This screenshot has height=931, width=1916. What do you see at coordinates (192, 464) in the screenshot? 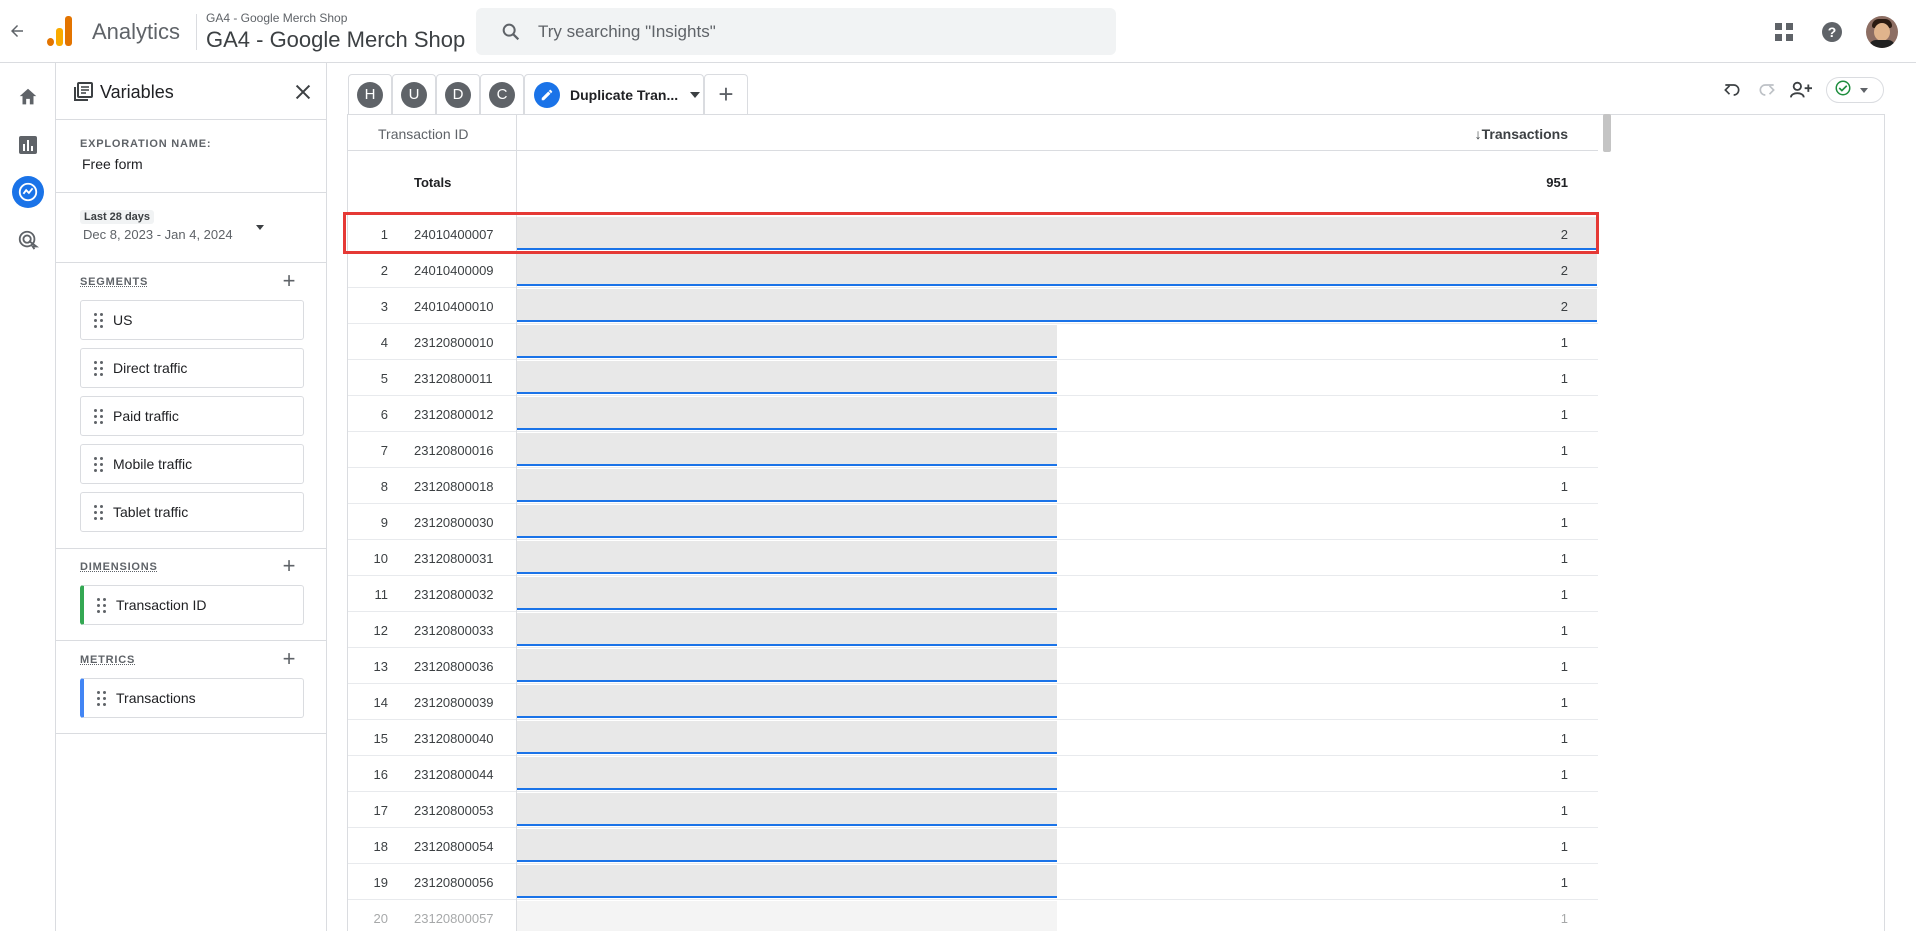
I see `segment-chip: Mobile traffic` at bounding box center [192, 464].